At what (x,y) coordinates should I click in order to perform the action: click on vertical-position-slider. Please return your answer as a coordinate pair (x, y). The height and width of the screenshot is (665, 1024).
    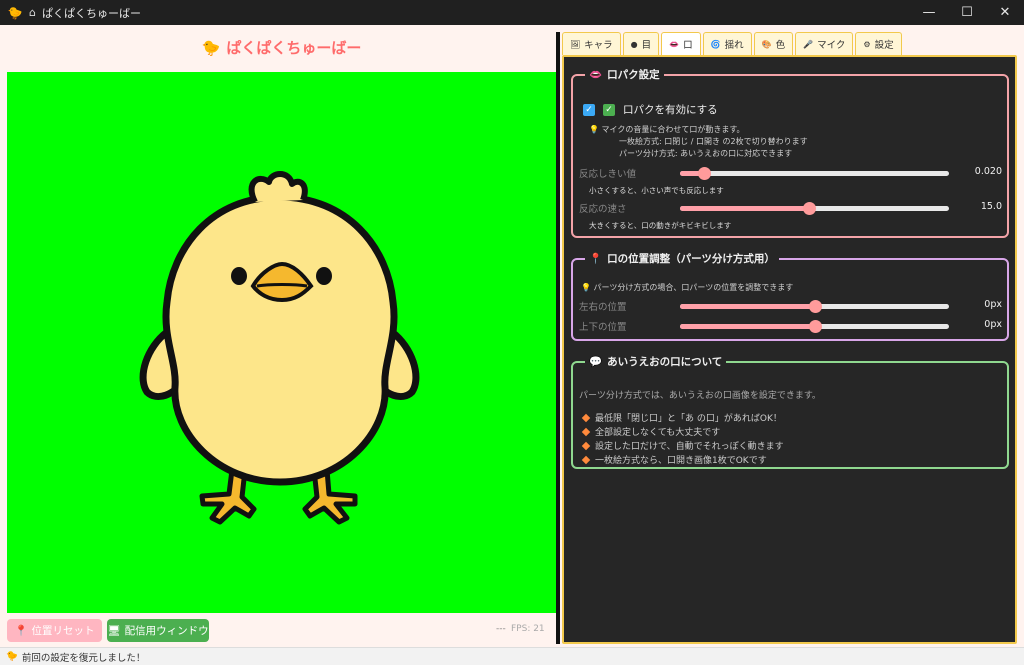
    Looking at the image, I should click on (814, 326).